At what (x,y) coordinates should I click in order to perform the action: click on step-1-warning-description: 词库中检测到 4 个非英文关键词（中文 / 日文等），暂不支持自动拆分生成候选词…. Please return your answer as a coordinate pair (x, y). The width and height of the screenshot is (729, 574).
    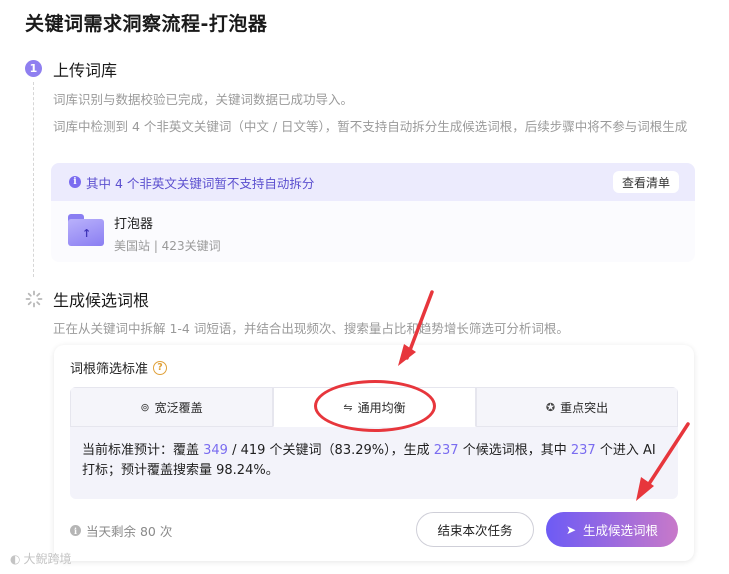
    Looking at the image, I should click on (370, 126).